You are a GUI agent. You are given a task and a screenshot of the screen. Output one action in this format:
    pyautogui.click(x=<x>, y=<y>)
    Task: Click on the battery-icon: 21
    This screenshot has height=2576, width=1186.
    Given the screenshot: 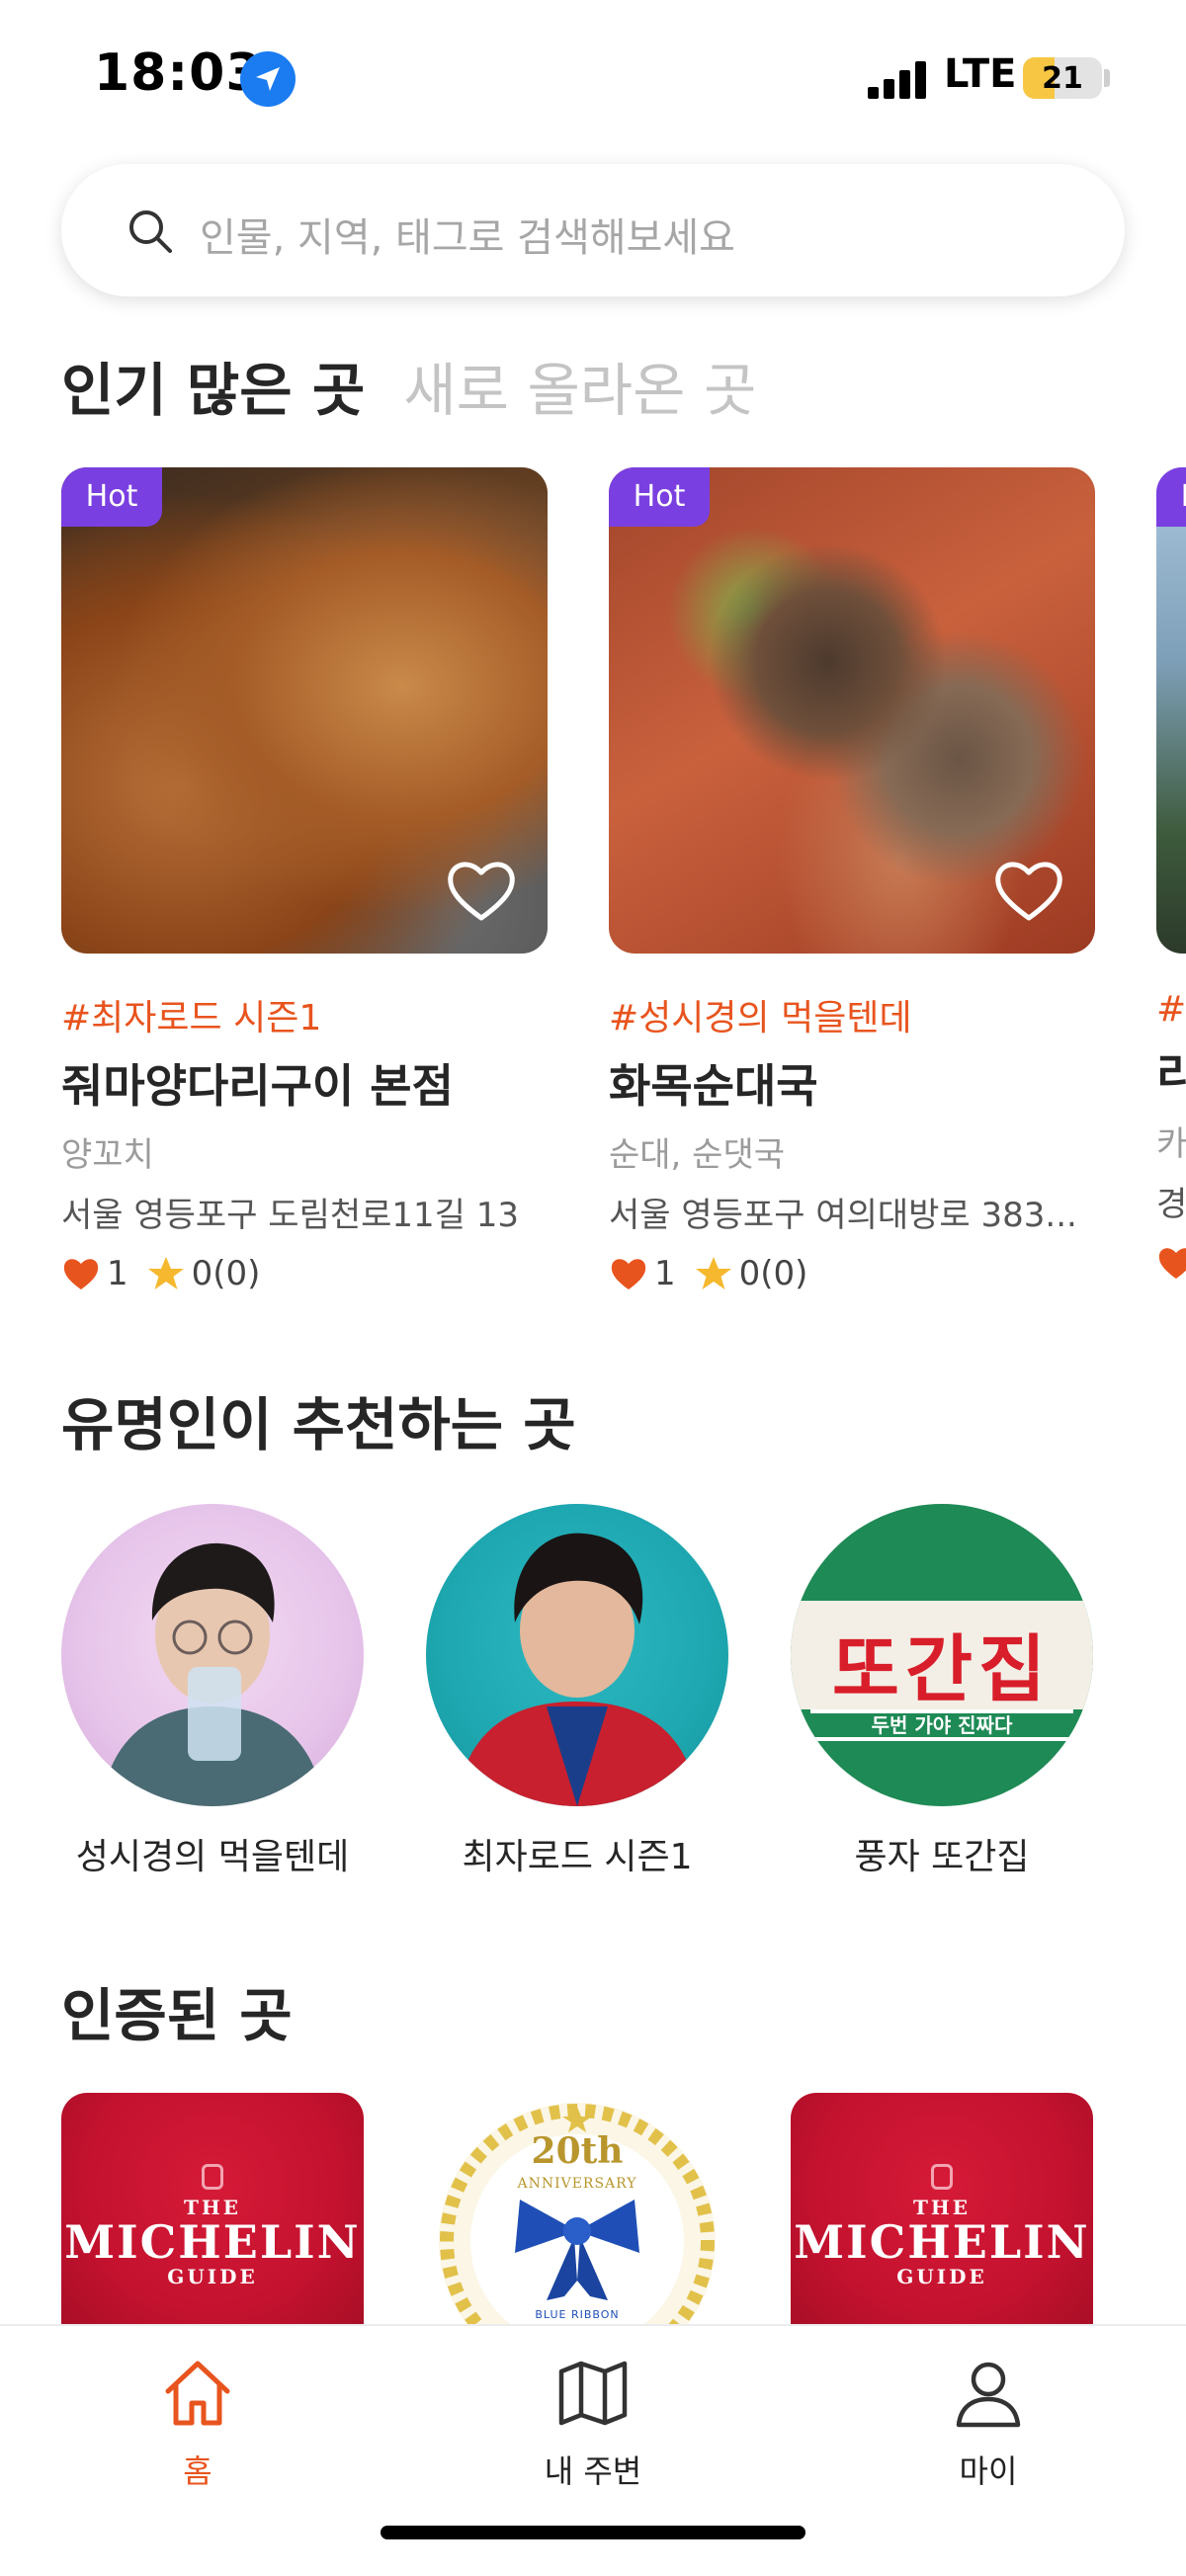 What is the action you would take?
    pyautogui.click(x=1062, y=78)
    